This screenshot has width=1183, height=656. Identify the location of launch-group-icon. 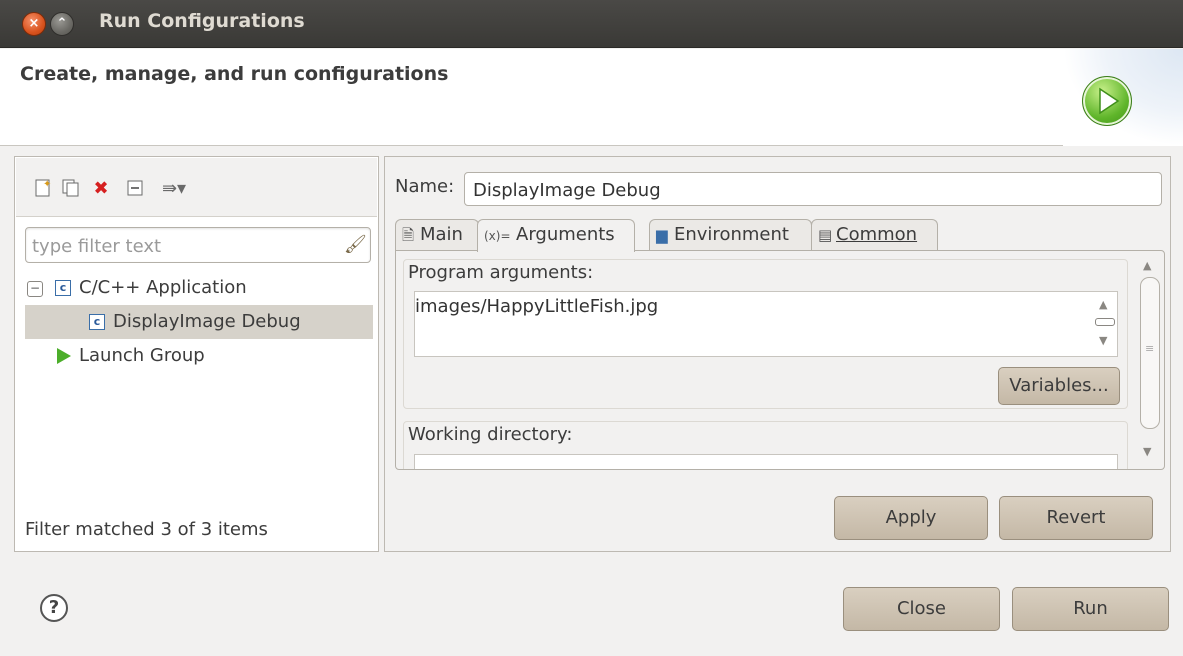
(64, 356).